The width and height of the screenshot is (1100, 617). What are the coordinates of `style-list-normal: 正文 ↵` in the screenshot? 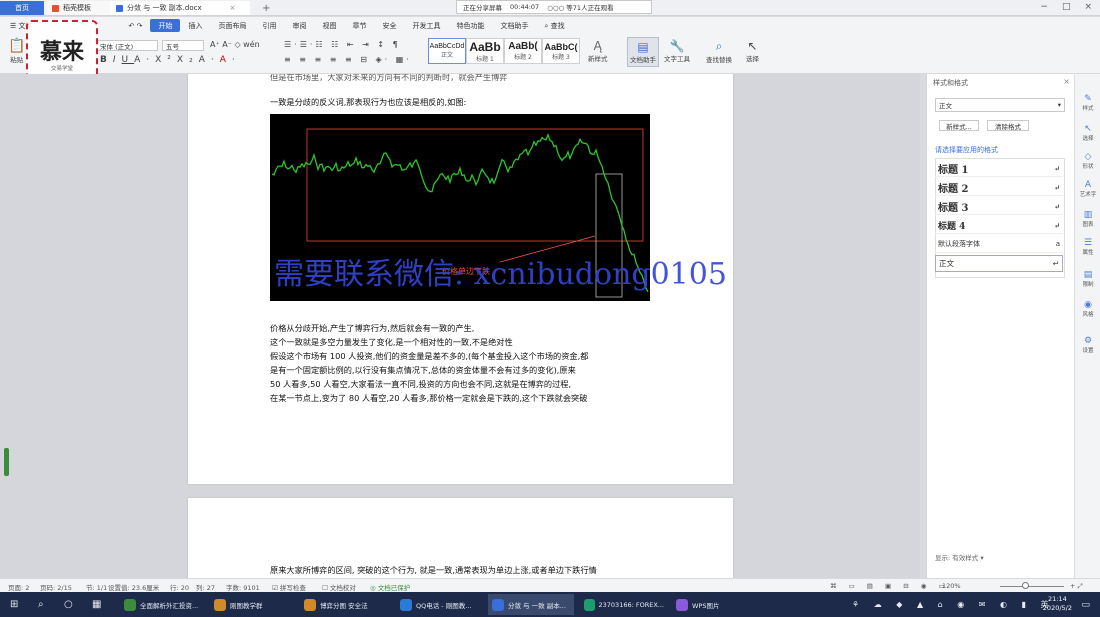 It's located at (999, 263).